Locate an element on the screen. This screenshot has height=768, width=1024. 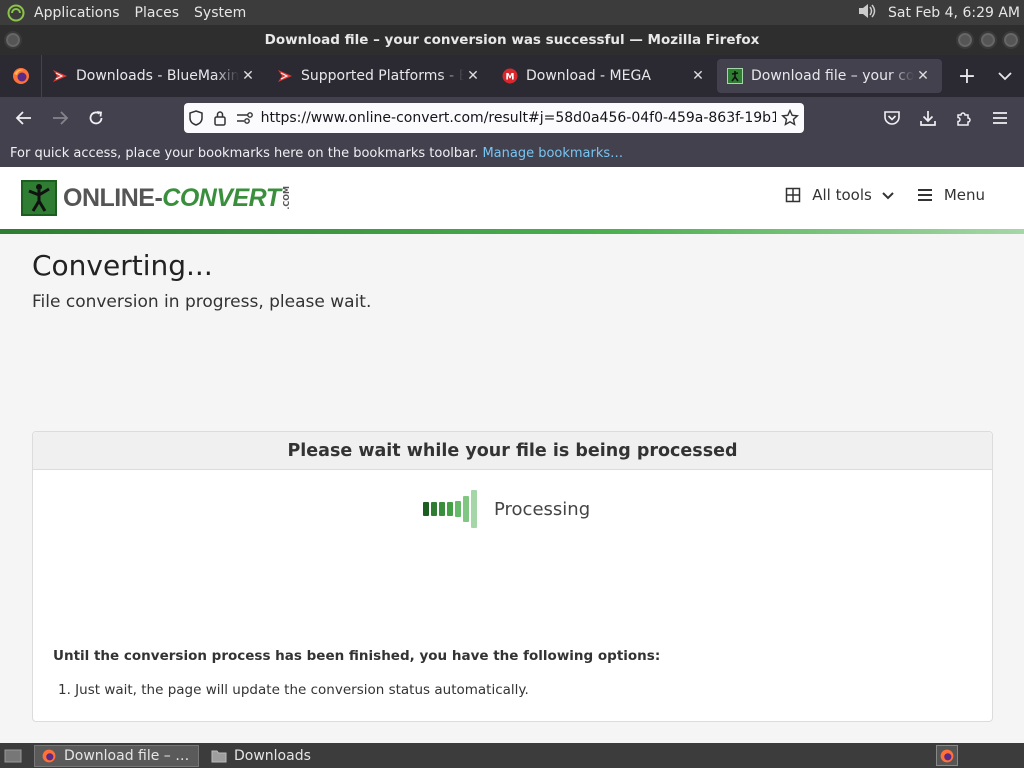
forward-arrow-icon is located at coordinates (61, 118).